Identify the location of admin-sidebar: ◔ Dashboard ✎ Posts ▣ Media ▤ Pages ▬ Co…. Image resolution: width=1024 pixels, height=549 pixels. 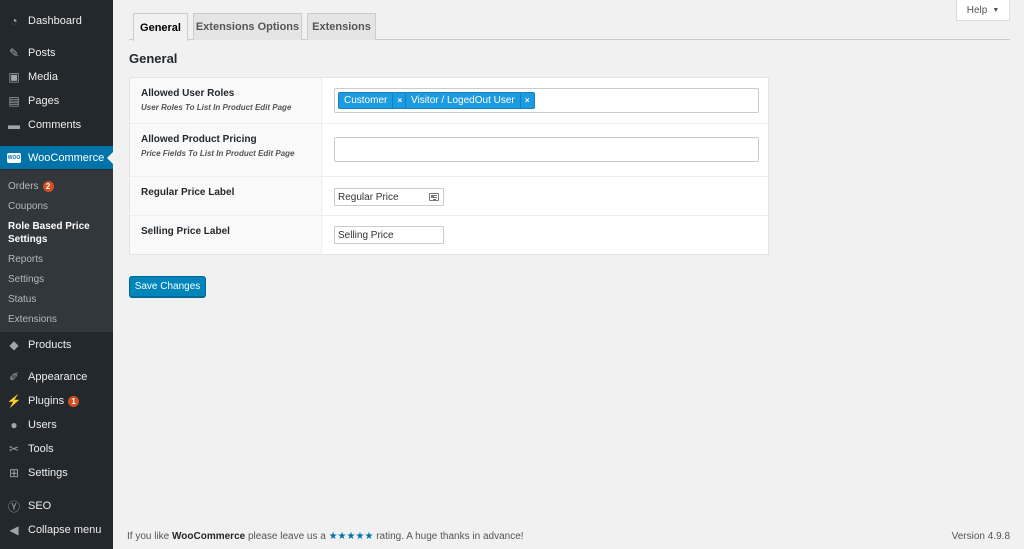
(56, 274).